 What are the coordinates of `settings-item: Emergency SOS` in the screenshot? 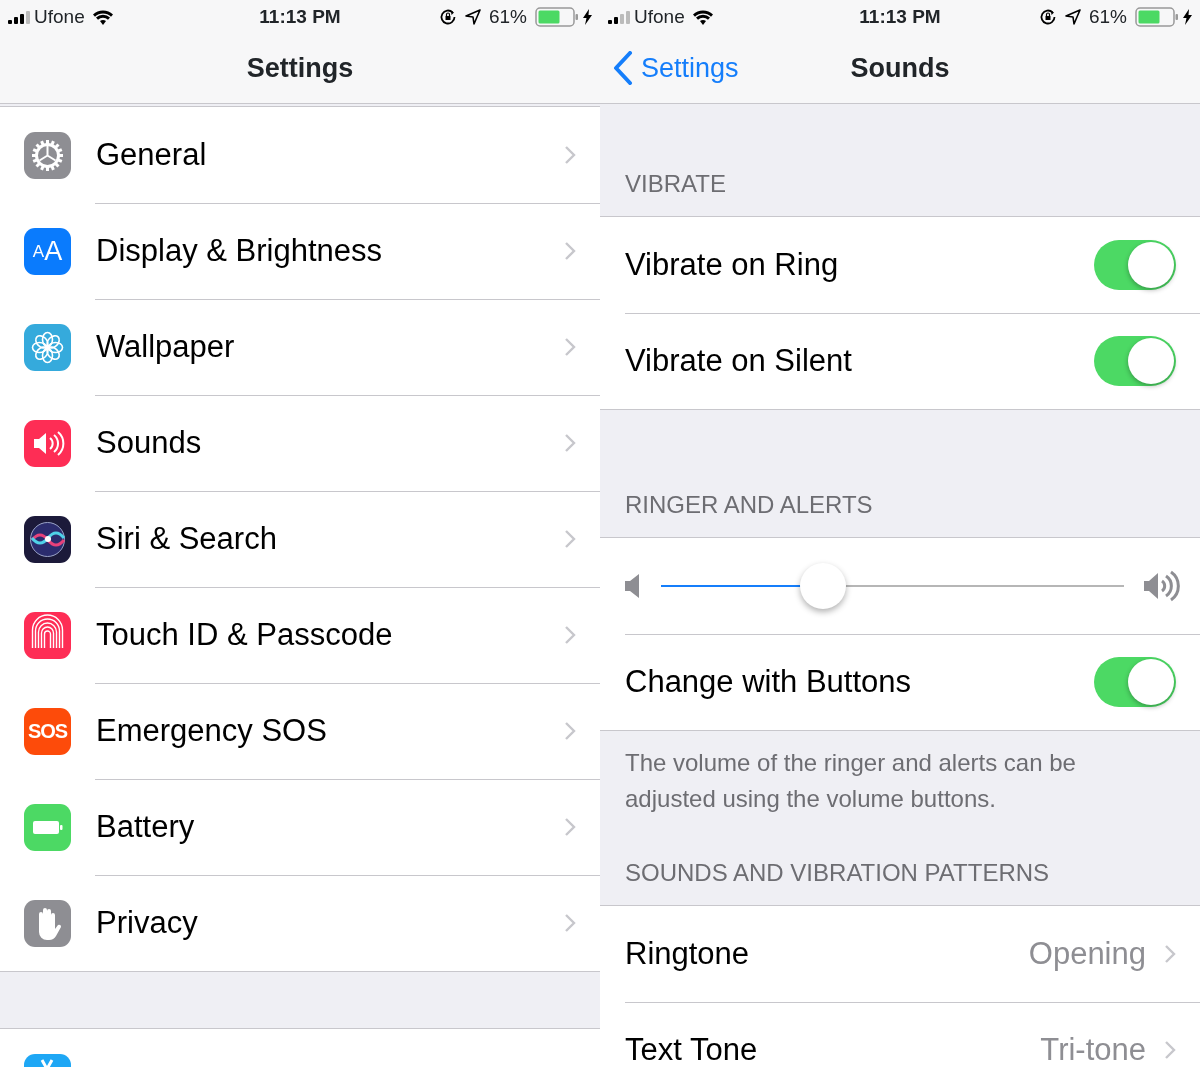 It's located at (317, 731).